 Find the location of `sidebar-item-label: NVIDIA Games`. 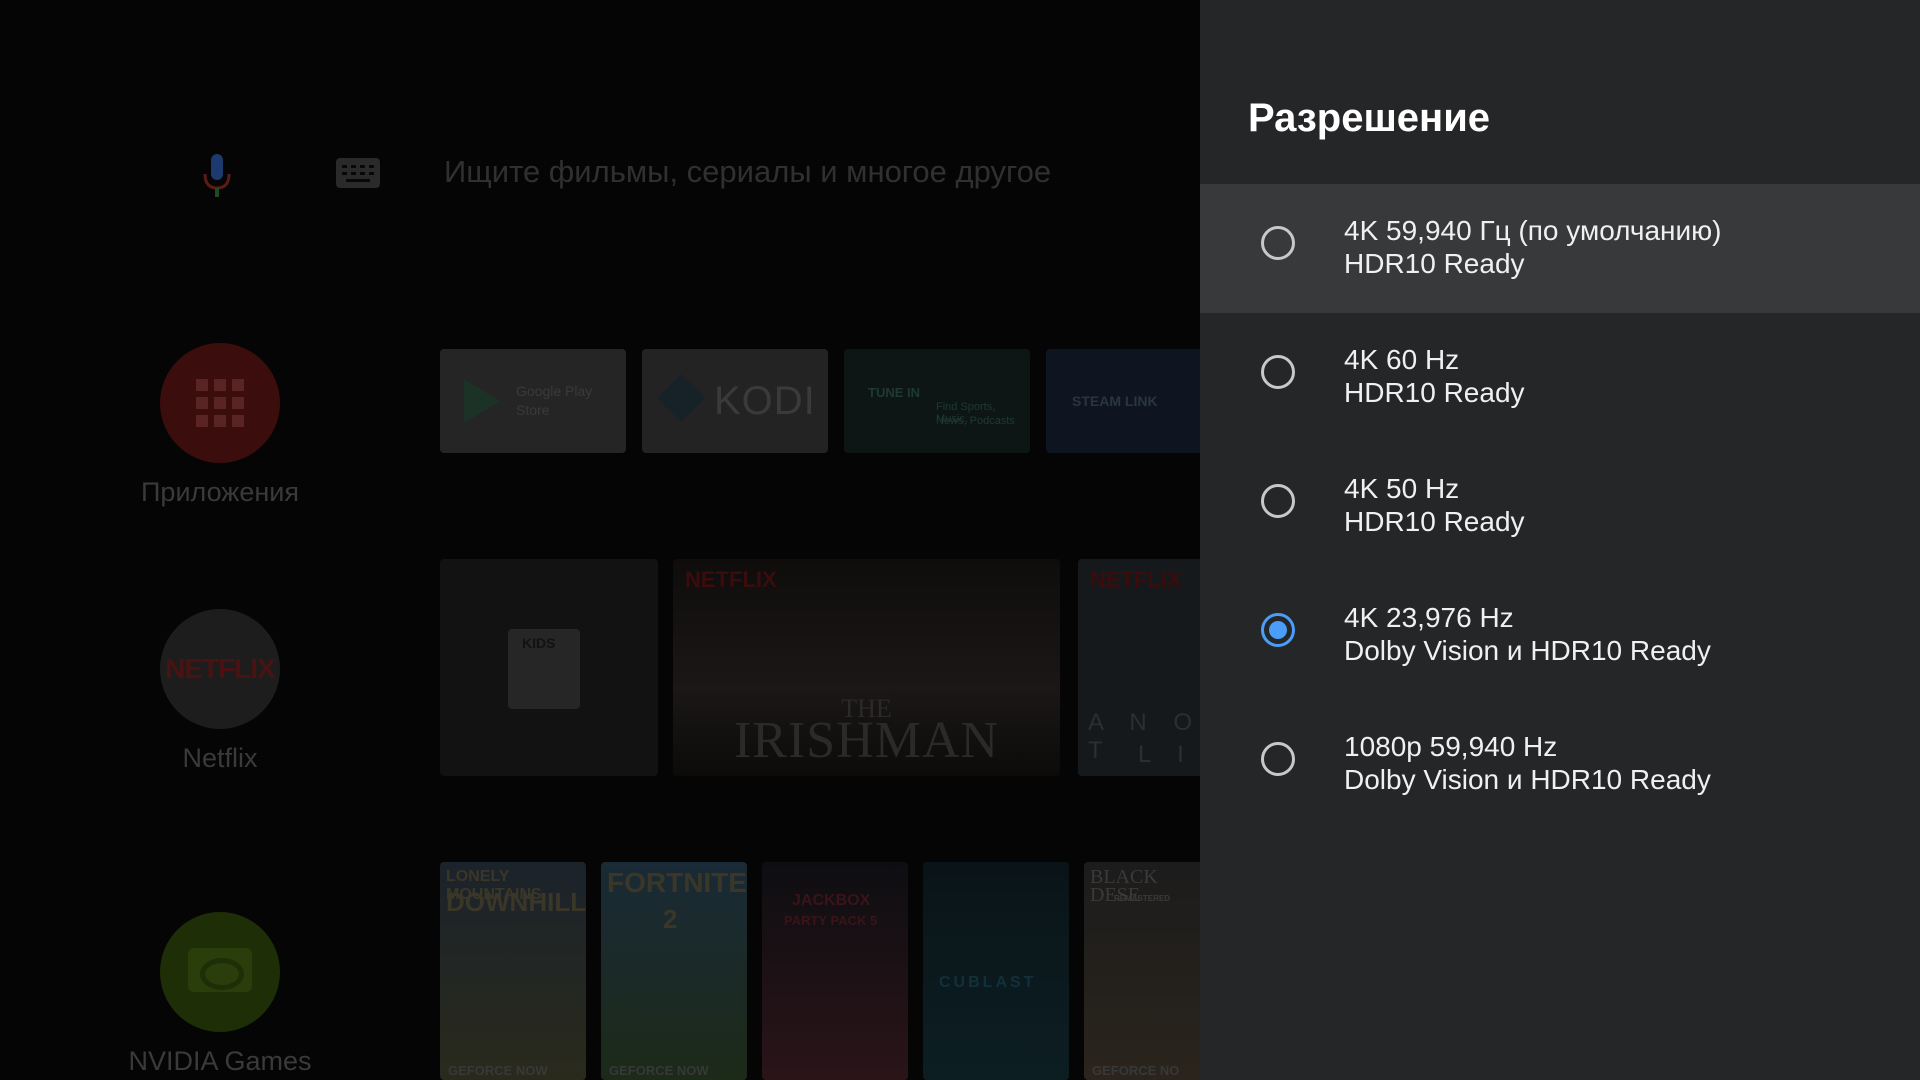

sidebar-item-label: NVIDIA Games is located at coordinates (220, 1061).